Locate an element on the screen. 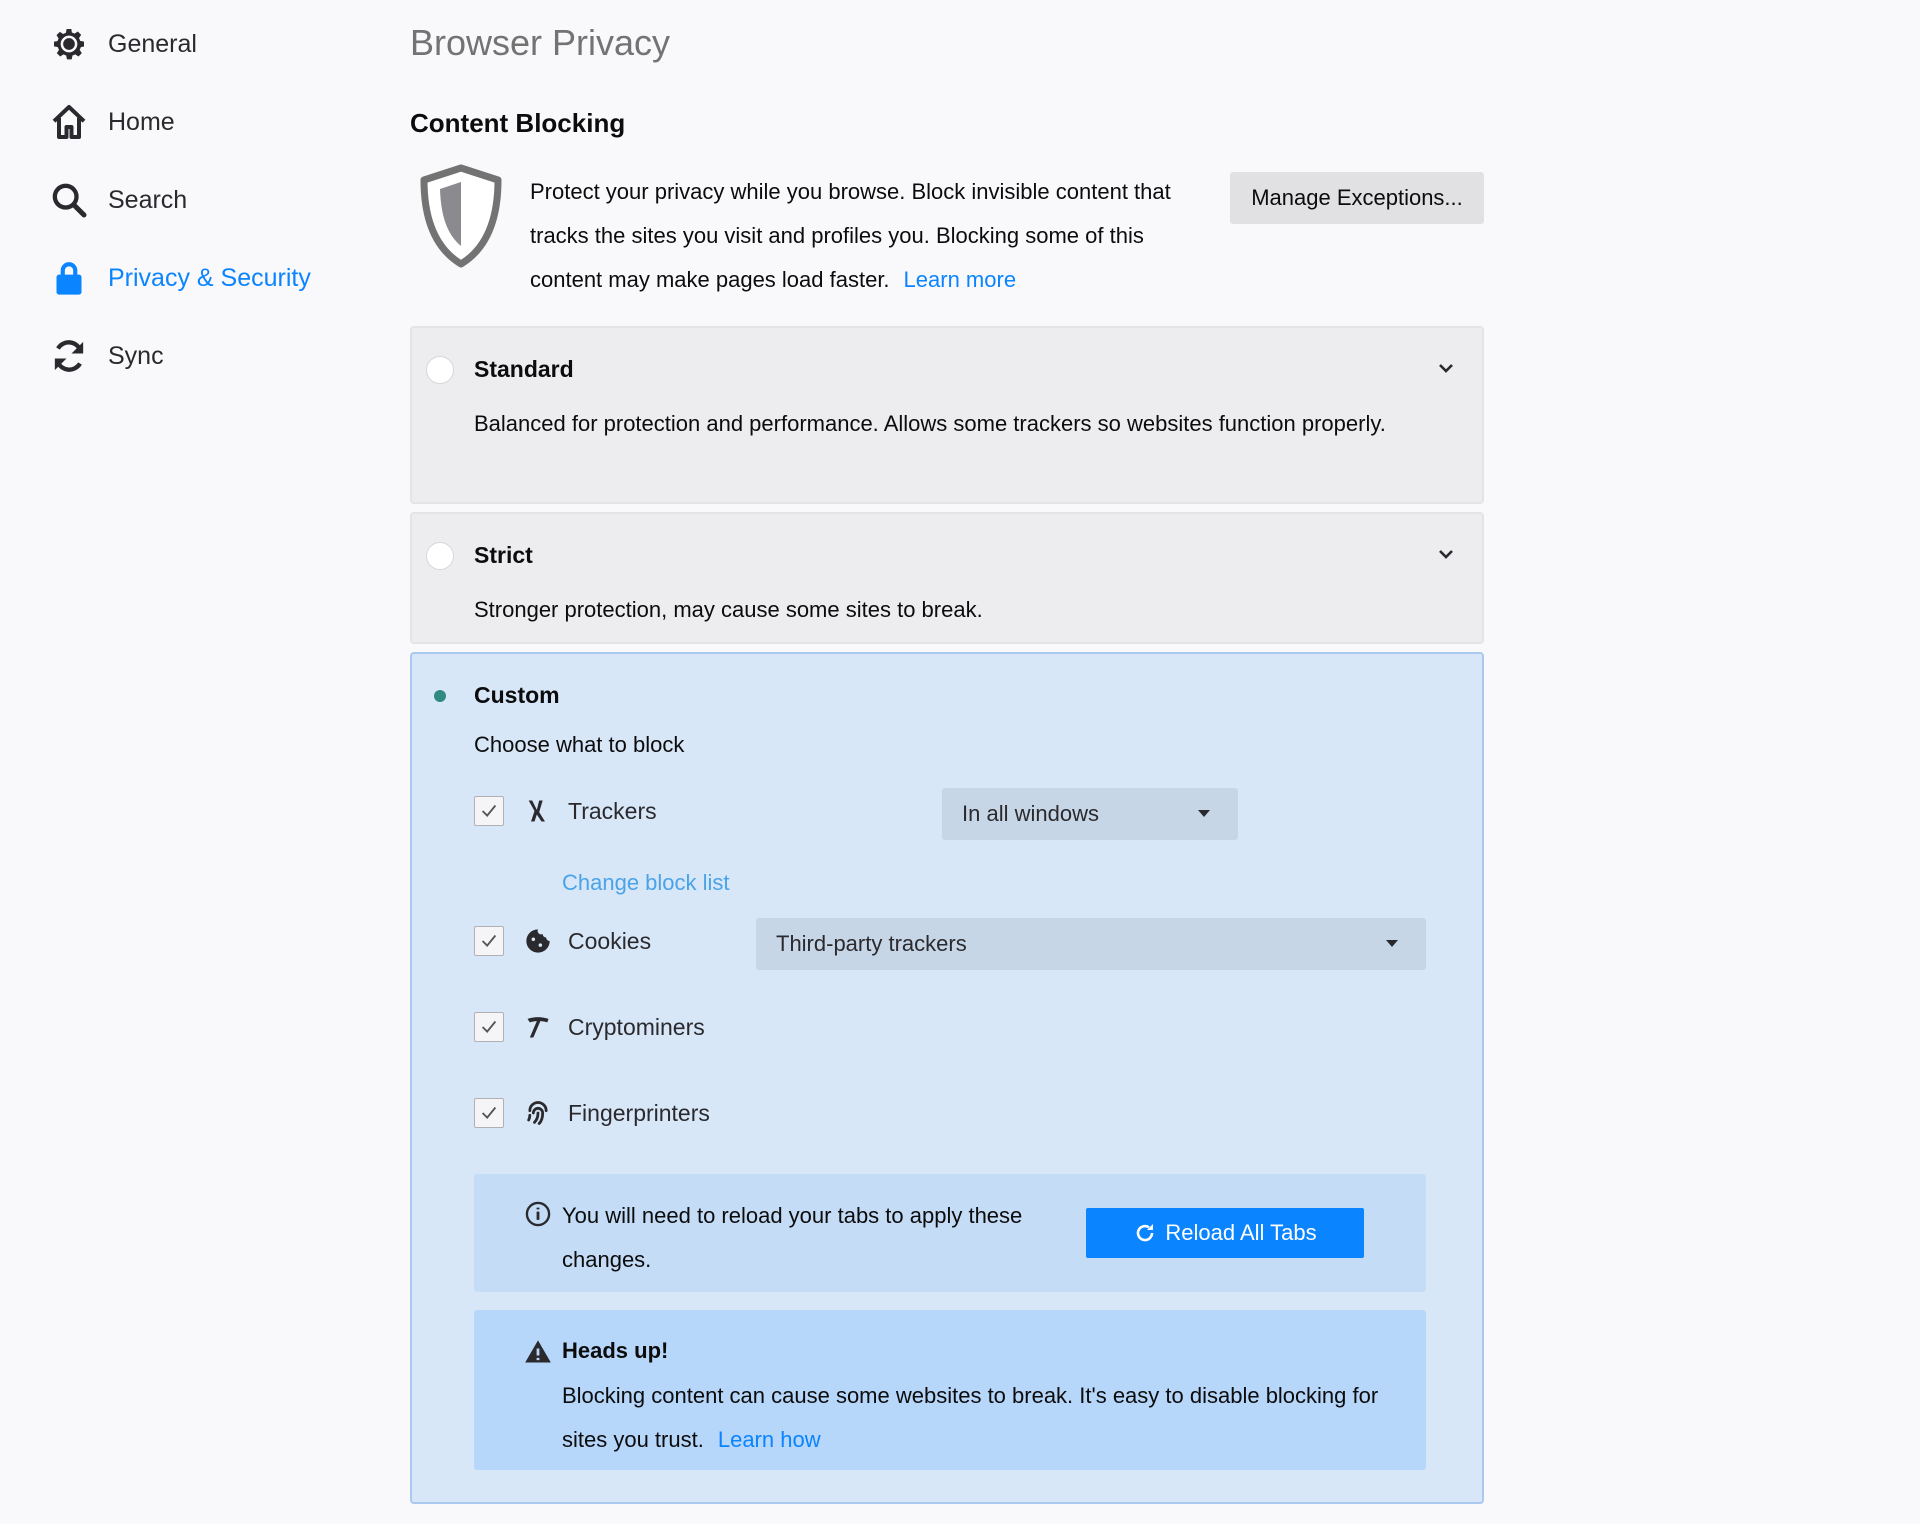 The height and width of the screenshot is (1524, 1920). fingerprinters-checkbox is located at coordinates (489, 1113).